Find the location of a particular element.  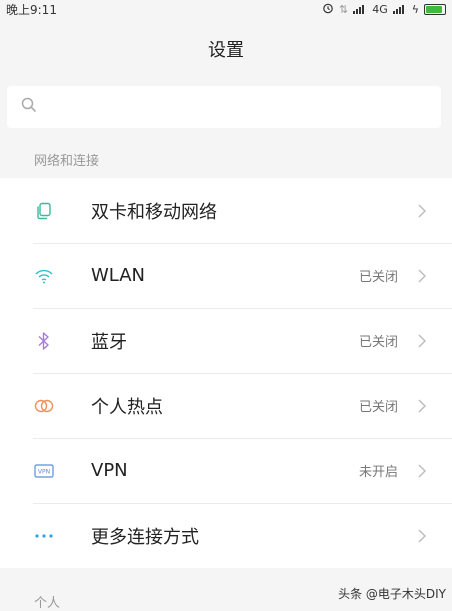

more-icon is located at coordinates (44, 536).